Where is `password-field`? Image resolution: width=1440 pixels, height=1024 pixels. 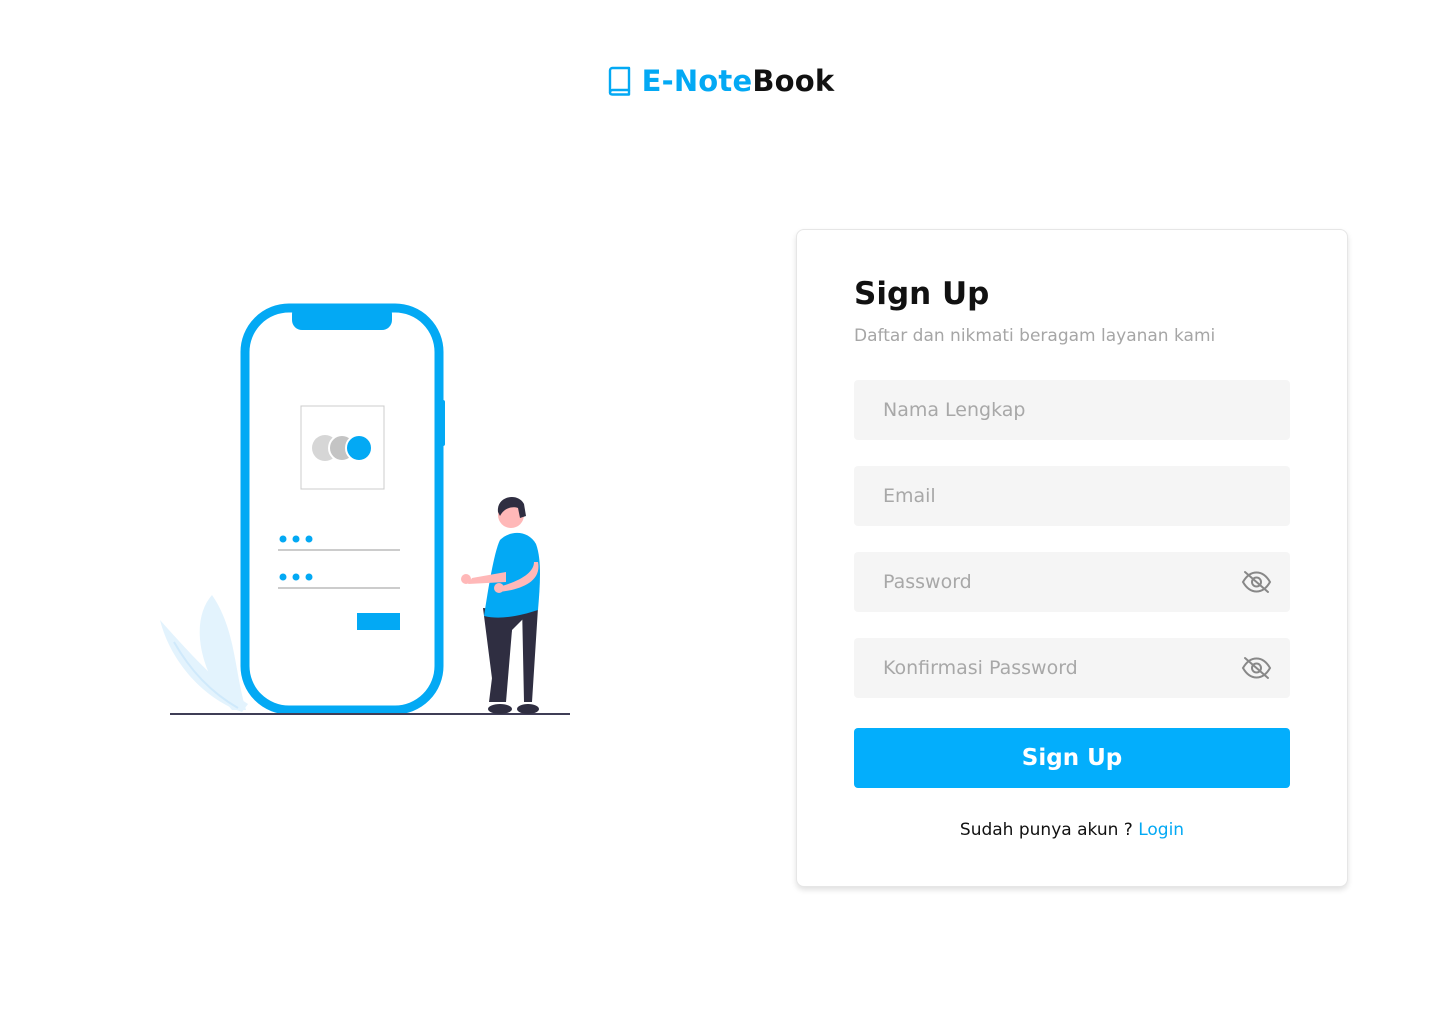 password-field is located at coordinates (1072, 582).